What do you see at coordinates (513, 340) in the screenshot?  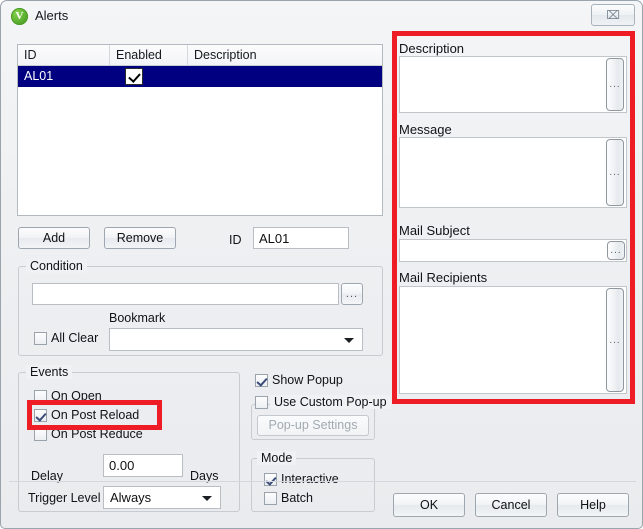 I see `mail-recipients-textarea` at bounding box center [513, 340].